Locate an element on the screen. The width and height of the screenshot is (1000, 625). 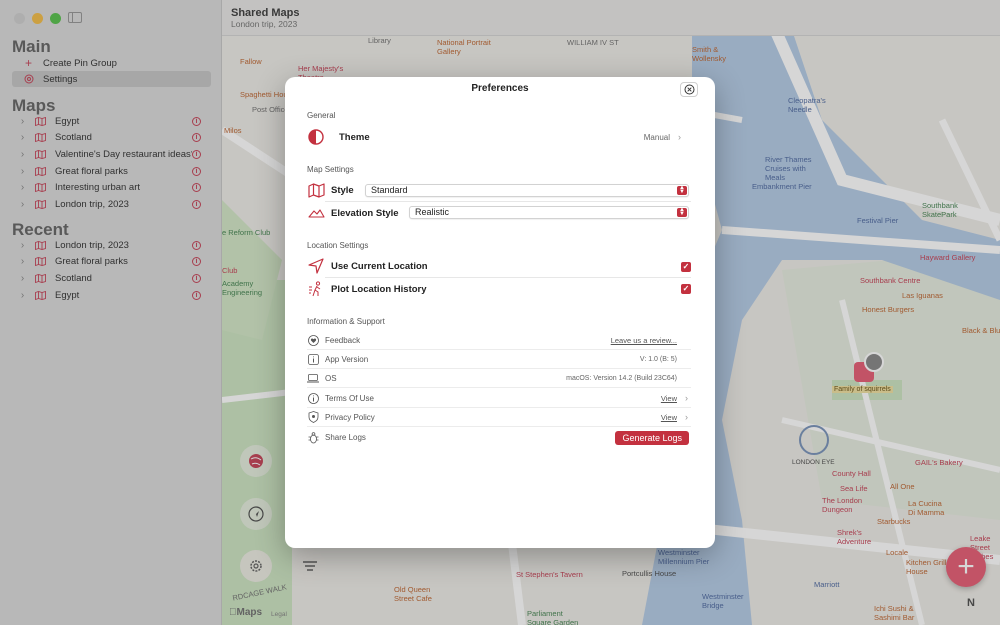
theme-value: Manual is located at coordinates (656, 137).